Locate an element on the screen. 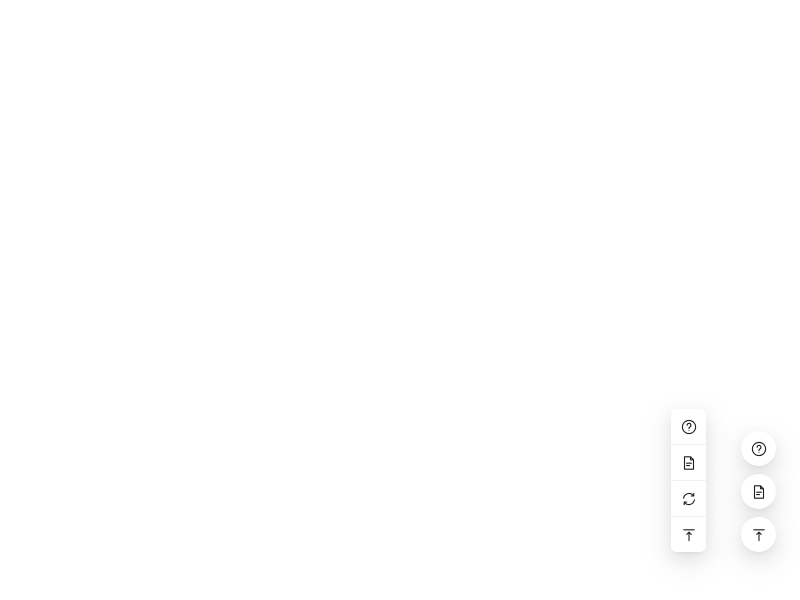 The image size is (800, 600). back-to-top-circle-button is located at coordinates (758, 534).